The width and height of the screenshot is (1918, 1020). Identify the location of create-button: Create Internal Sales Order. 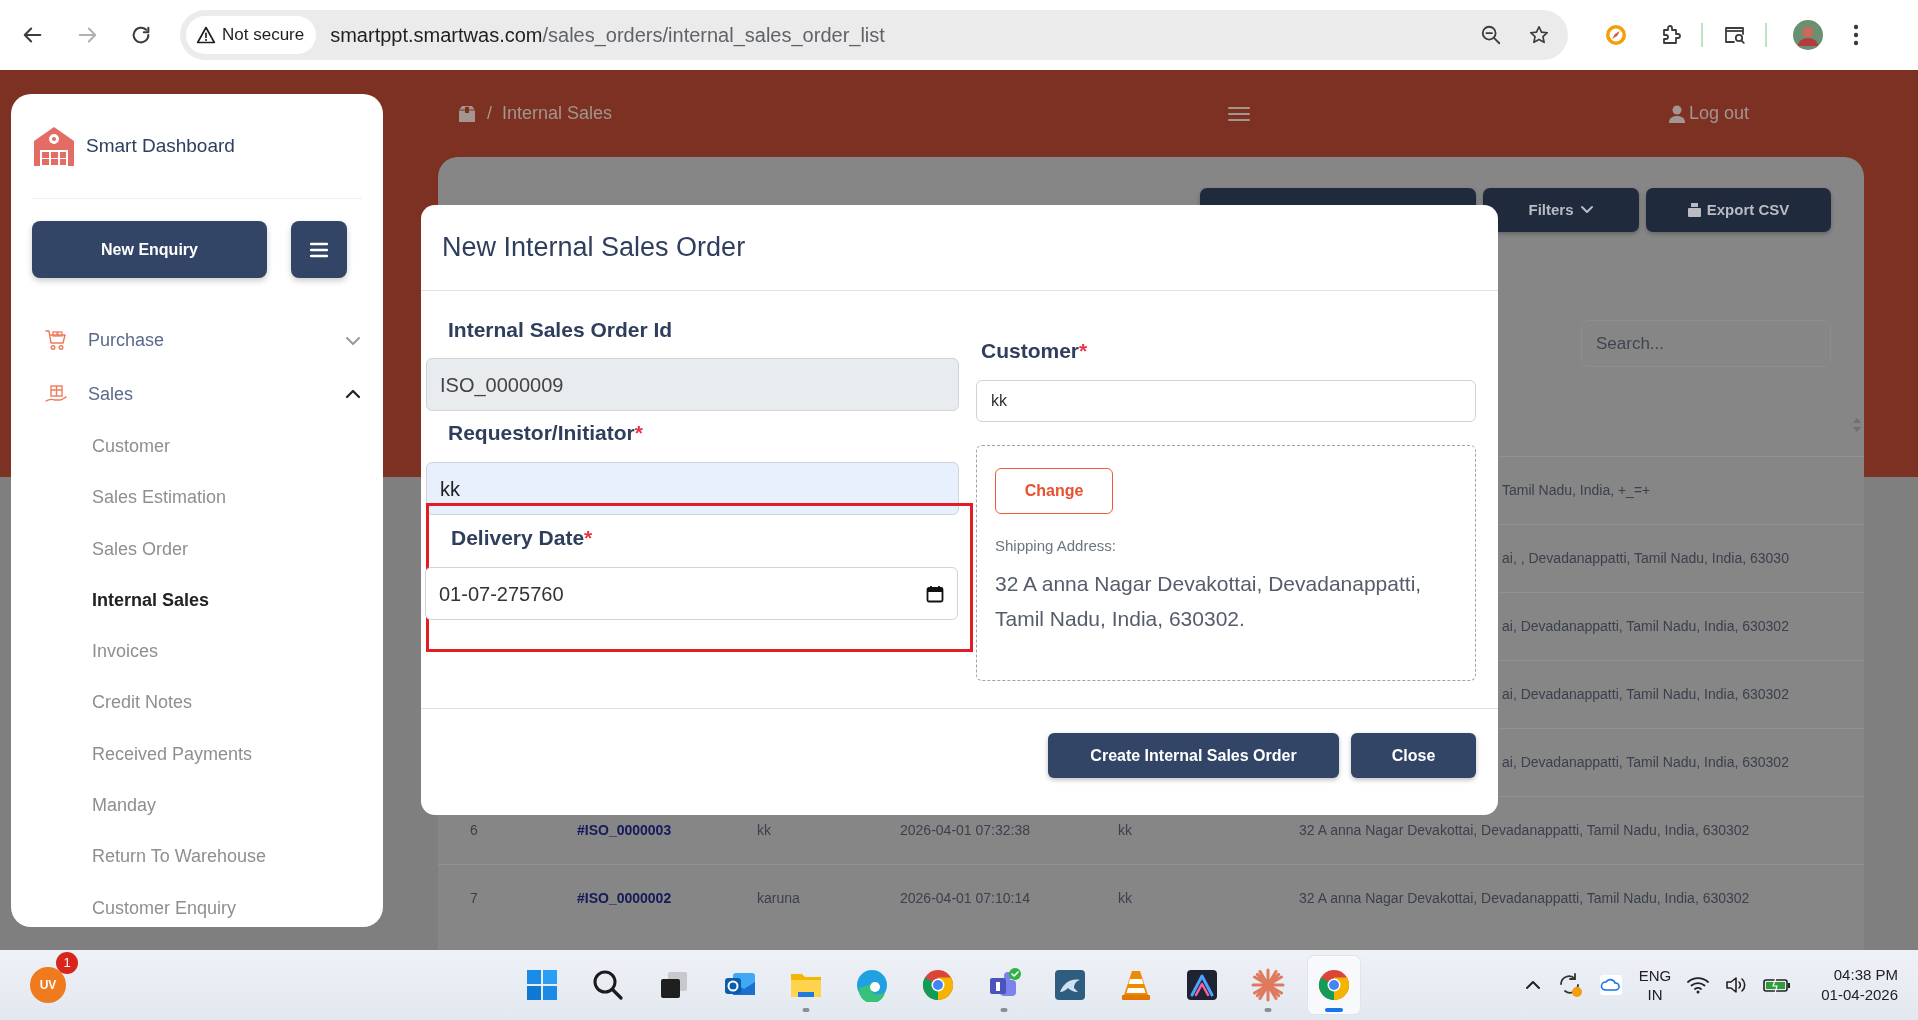
(1193, 755).